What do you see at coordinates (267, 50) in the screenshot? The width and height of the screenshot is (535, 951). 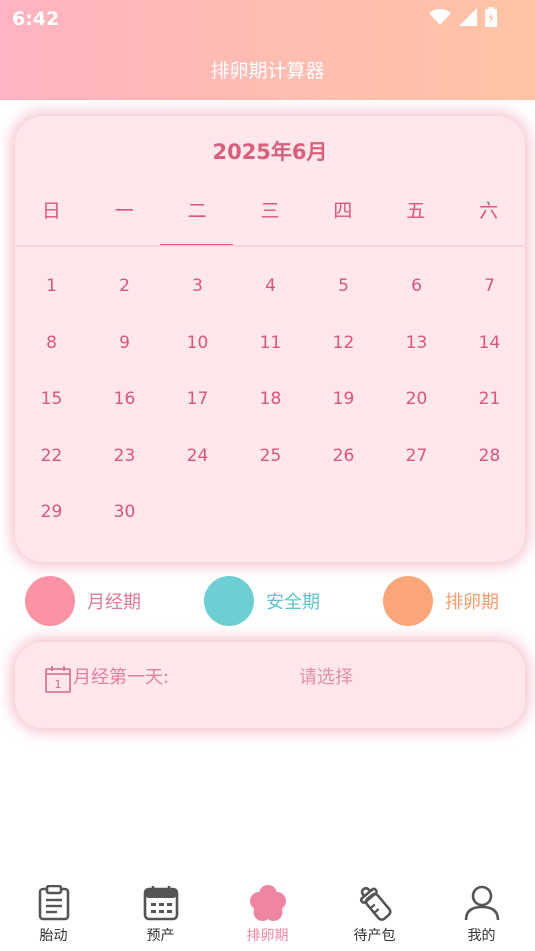 I see `app-header: 6:42 排卵期计算器` at bounding box center [267, 50].